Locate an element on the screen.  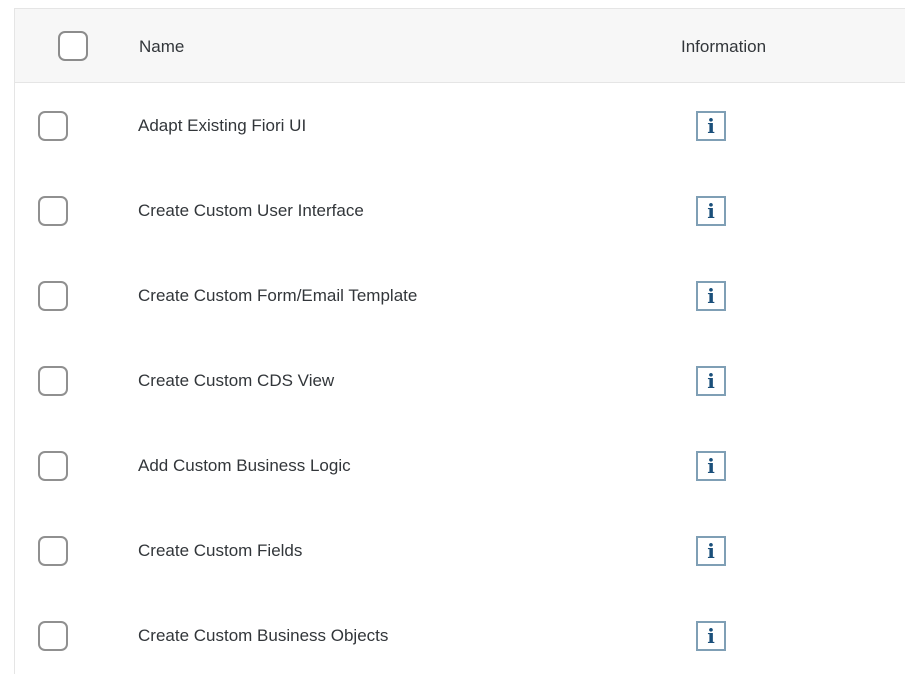
row-name: Create Custom Fields is located at coordinates (220, 550).